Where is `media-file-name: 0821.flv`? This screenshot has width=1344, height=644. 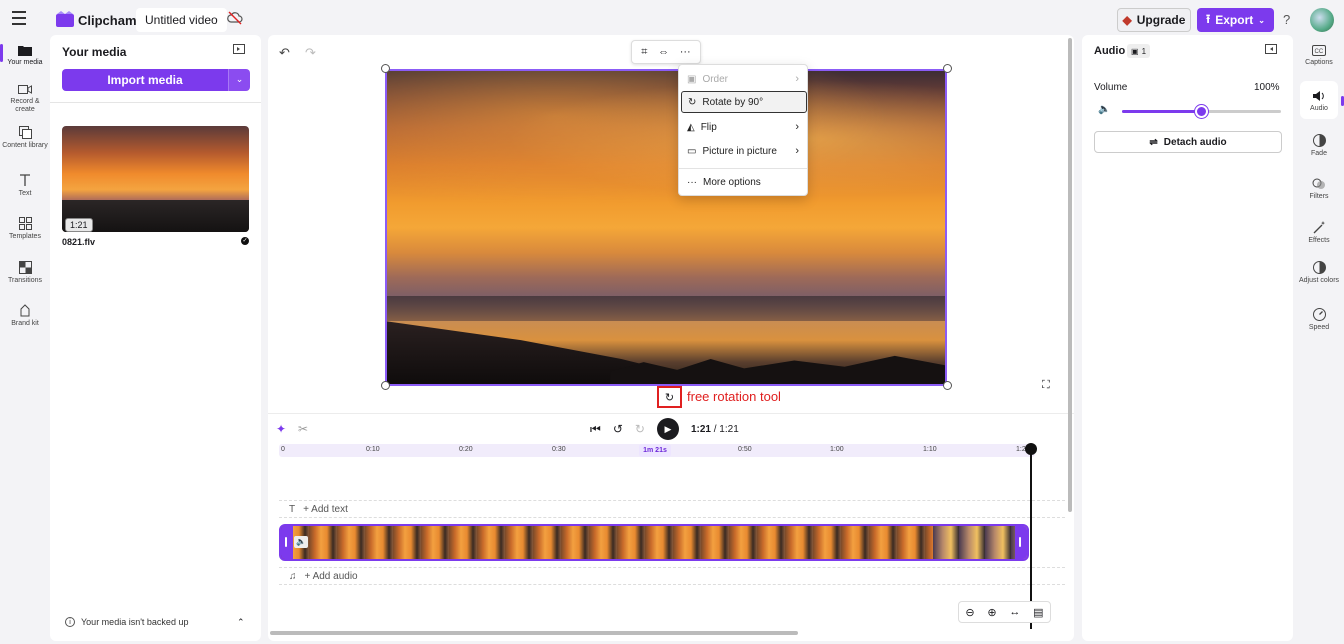 media-file-name: 0821.flv is located at coordinates (79, 242).